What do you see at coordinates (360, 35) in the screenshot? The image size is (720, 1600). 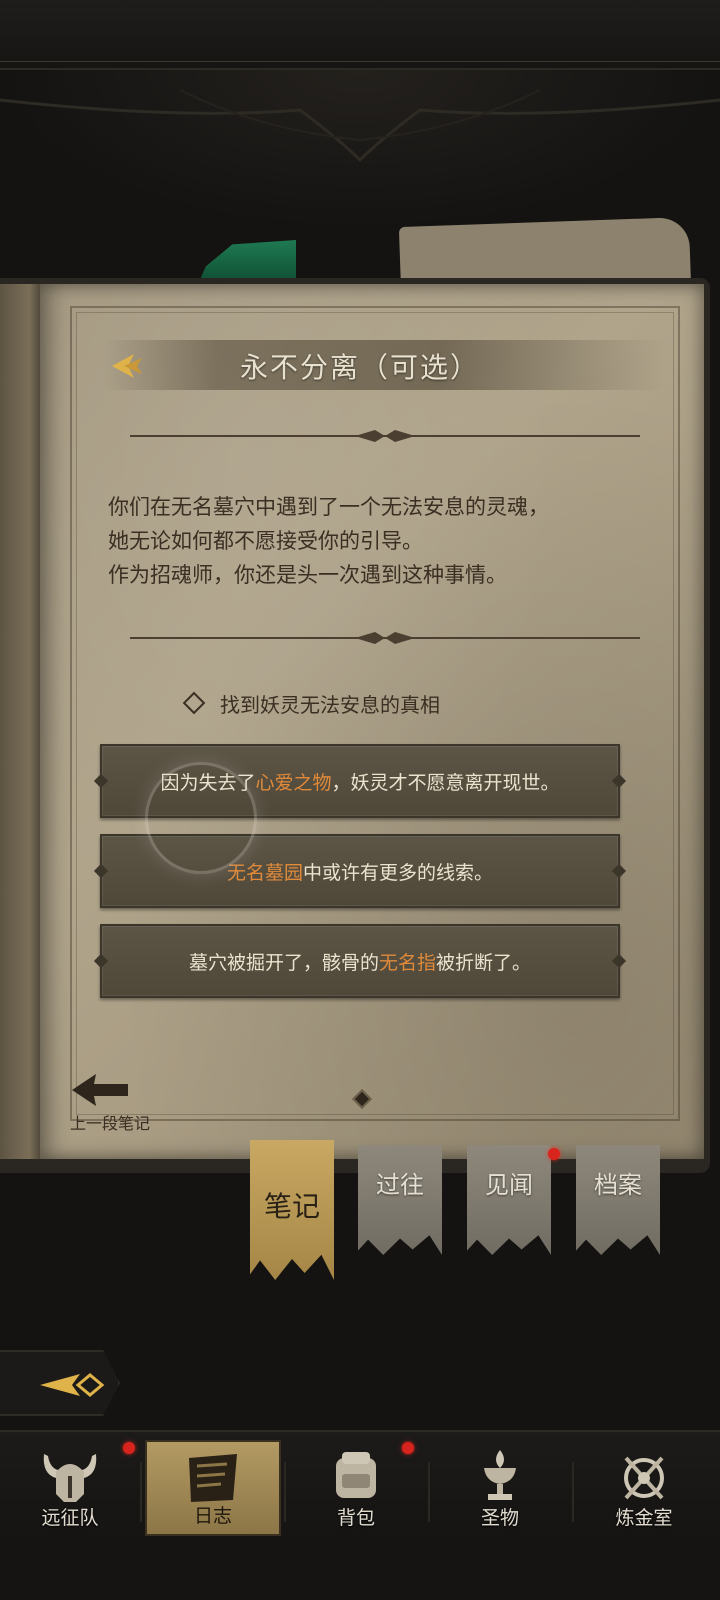 I see `top-frame` at bounding box center [360, 35].